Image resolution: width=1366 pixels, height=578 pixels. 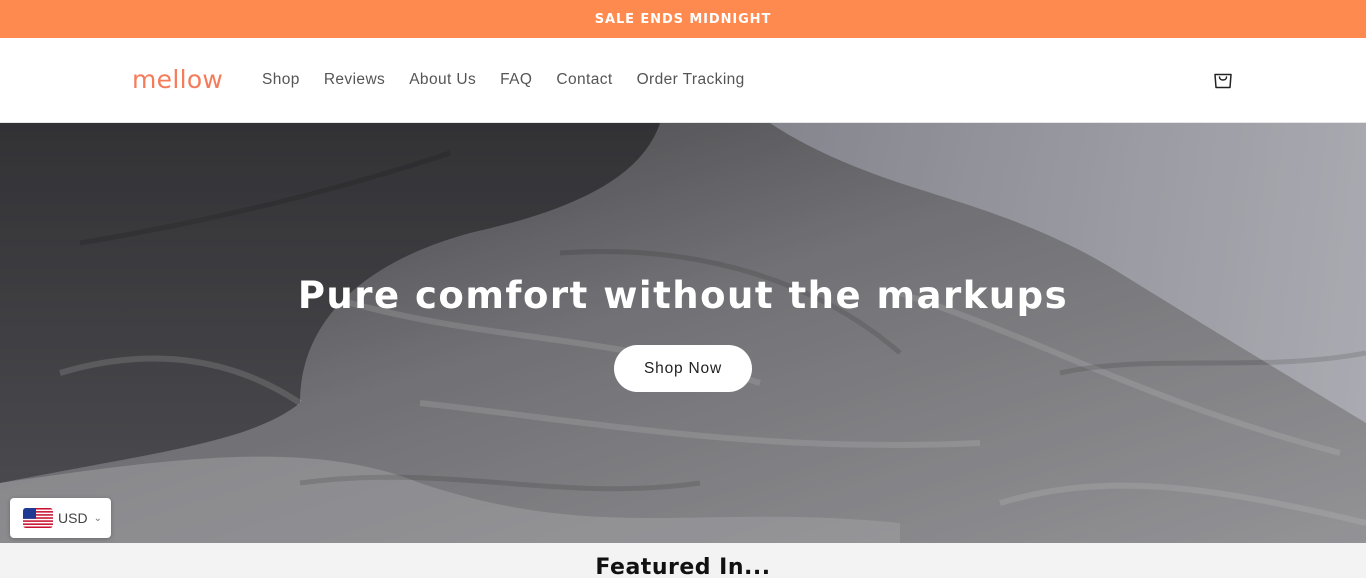 I want to click on shopping-bag-icon, so click(x=1223, y=81).